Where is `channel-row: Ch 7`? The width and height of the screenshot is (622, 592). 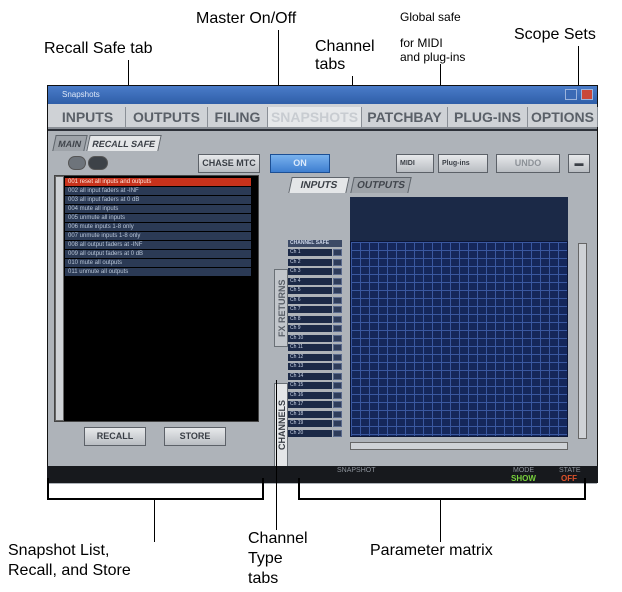
channel-row: Ch 7 is located at coordinates (310, 309).